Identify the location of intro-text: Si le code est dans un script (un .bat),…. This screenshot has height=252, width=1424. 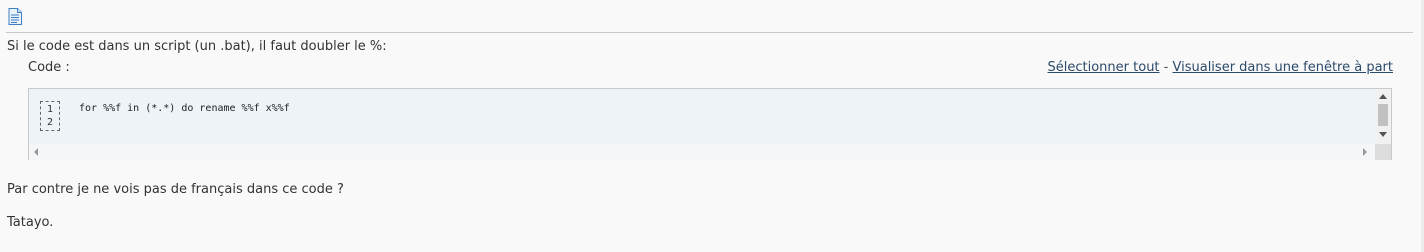
(197, 46).